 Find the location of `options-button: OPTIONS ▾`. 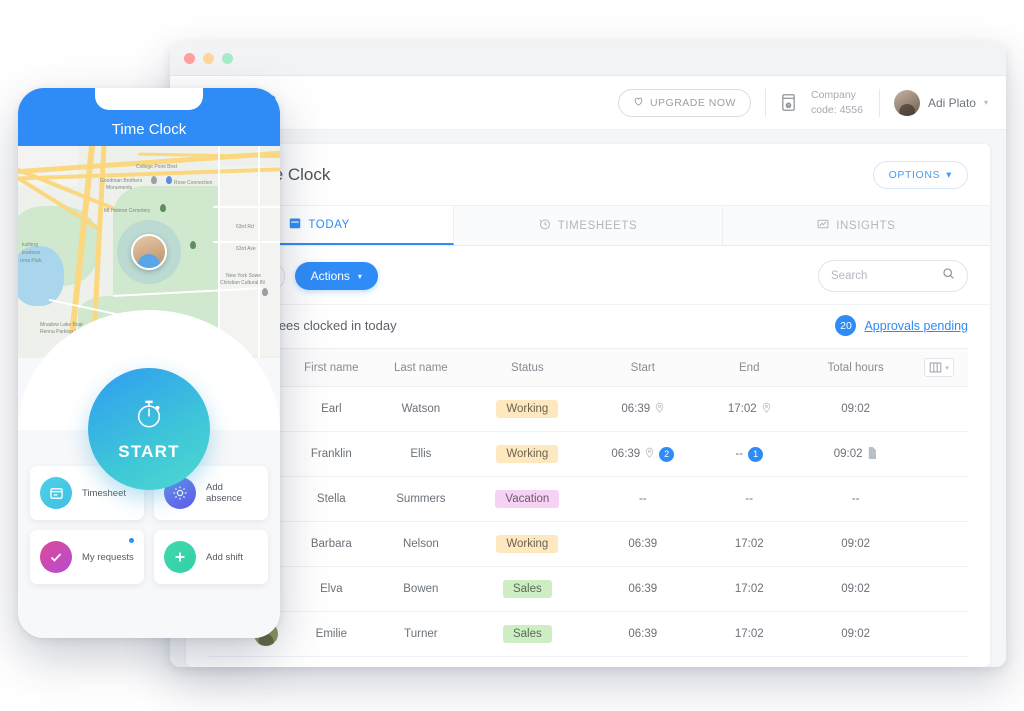

options-button: OPTIONS ▾ is located at coordinates (920, 174).